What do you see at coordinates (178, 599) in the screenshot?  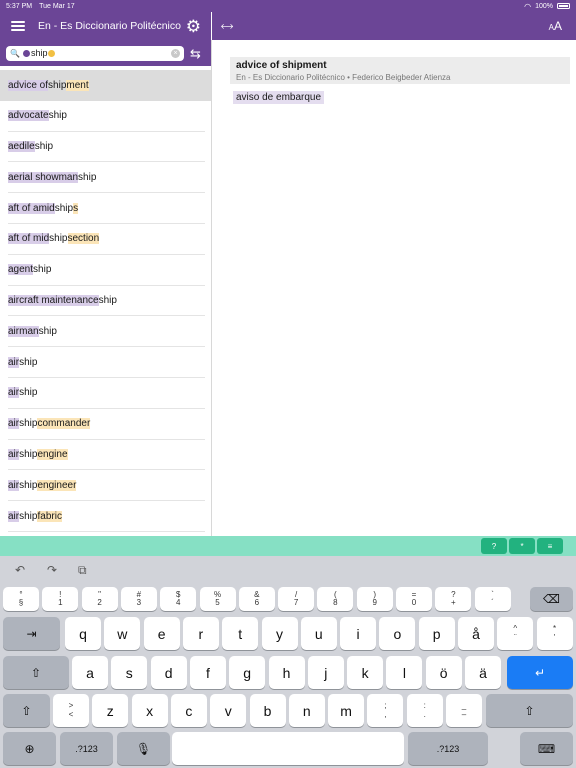 I see `key: $4` at bounding box center [178, 599].